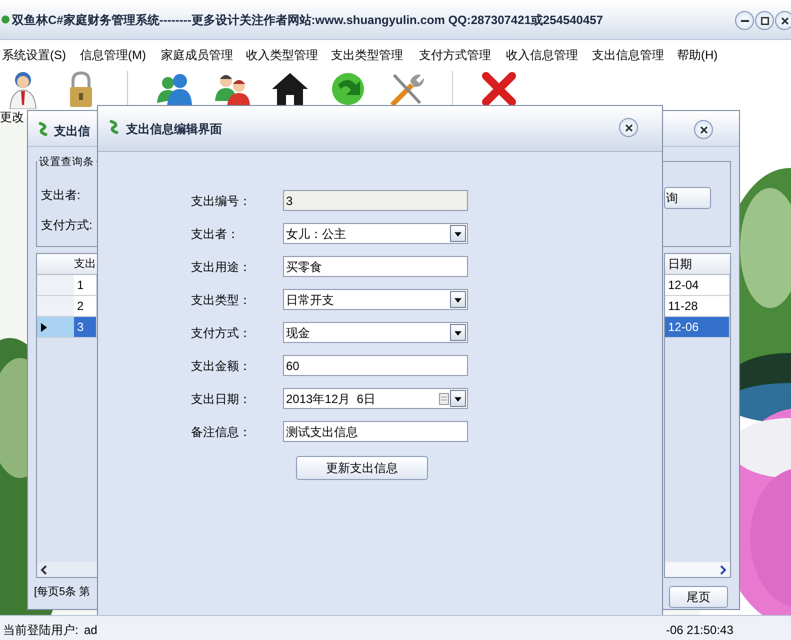 This screenshot has height=640, width=791. What do you see at coordinates (375, 431) in the screenshot?
I see `input-field: 测试支出信息` at bounding box center [375, 431].